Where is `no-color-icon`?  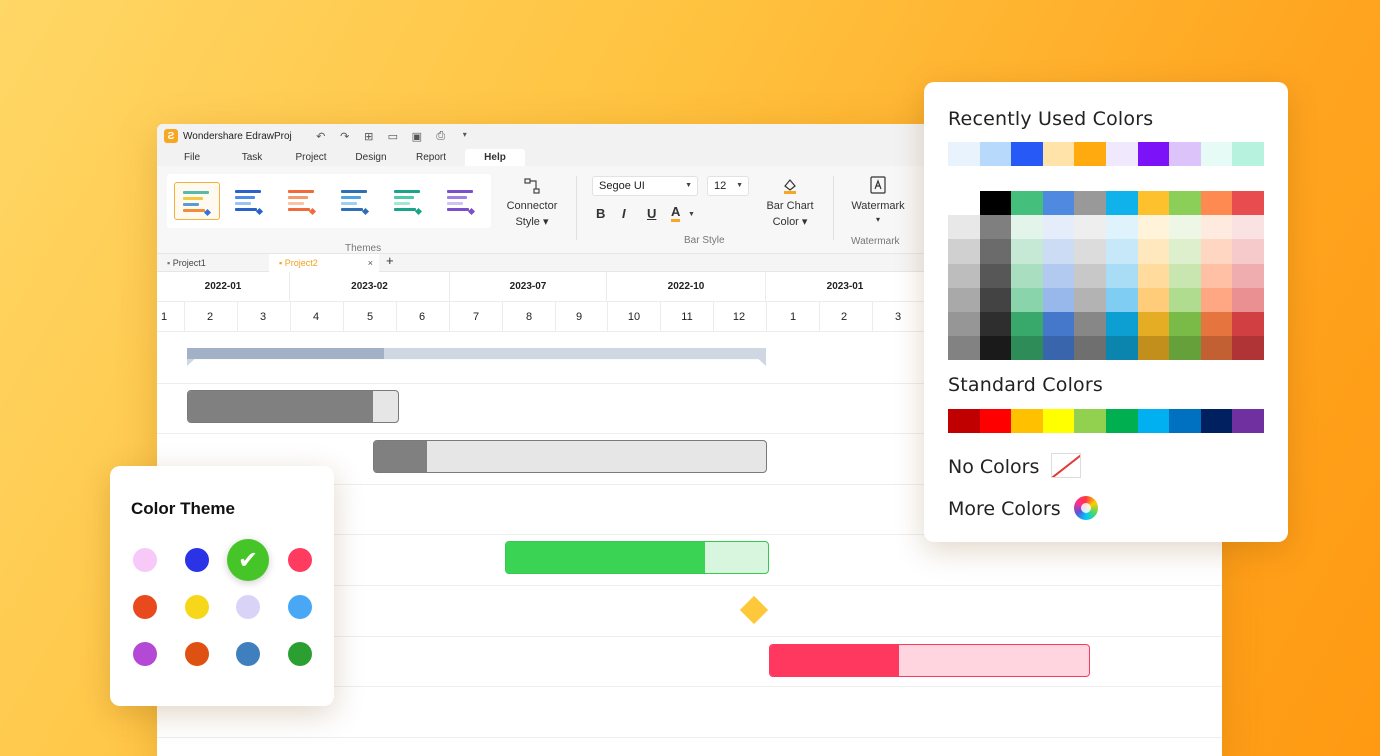
no-color-icon is located at coordinates (1066, 465).